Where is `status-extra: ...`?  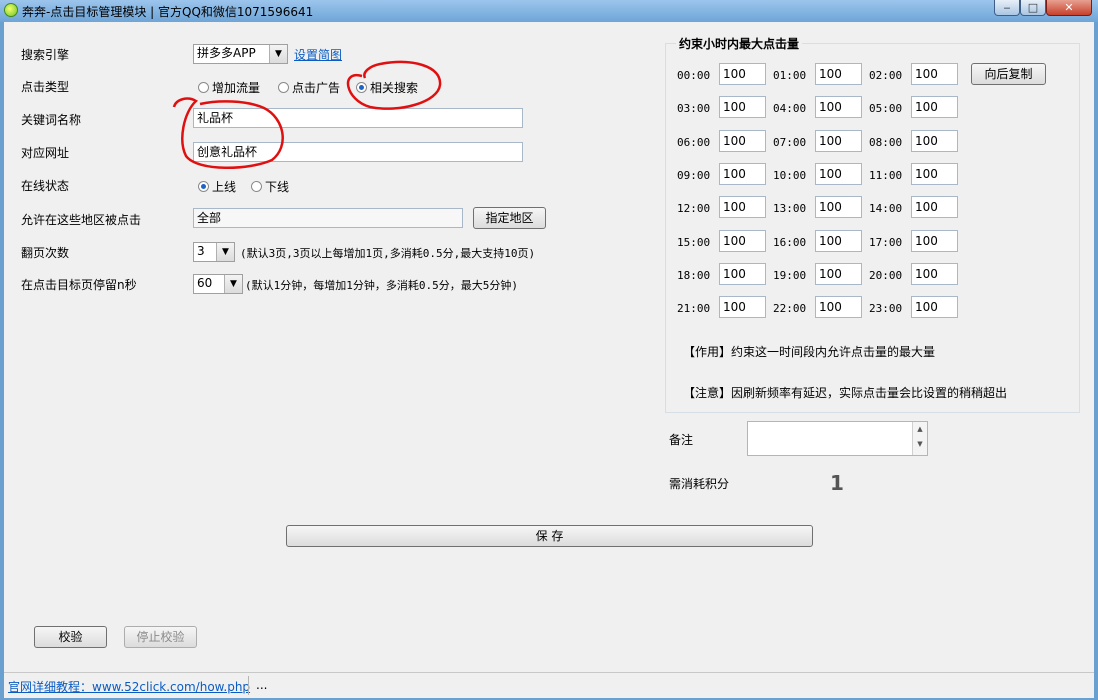 status-extra: ... is located at coordinates (262, 685).